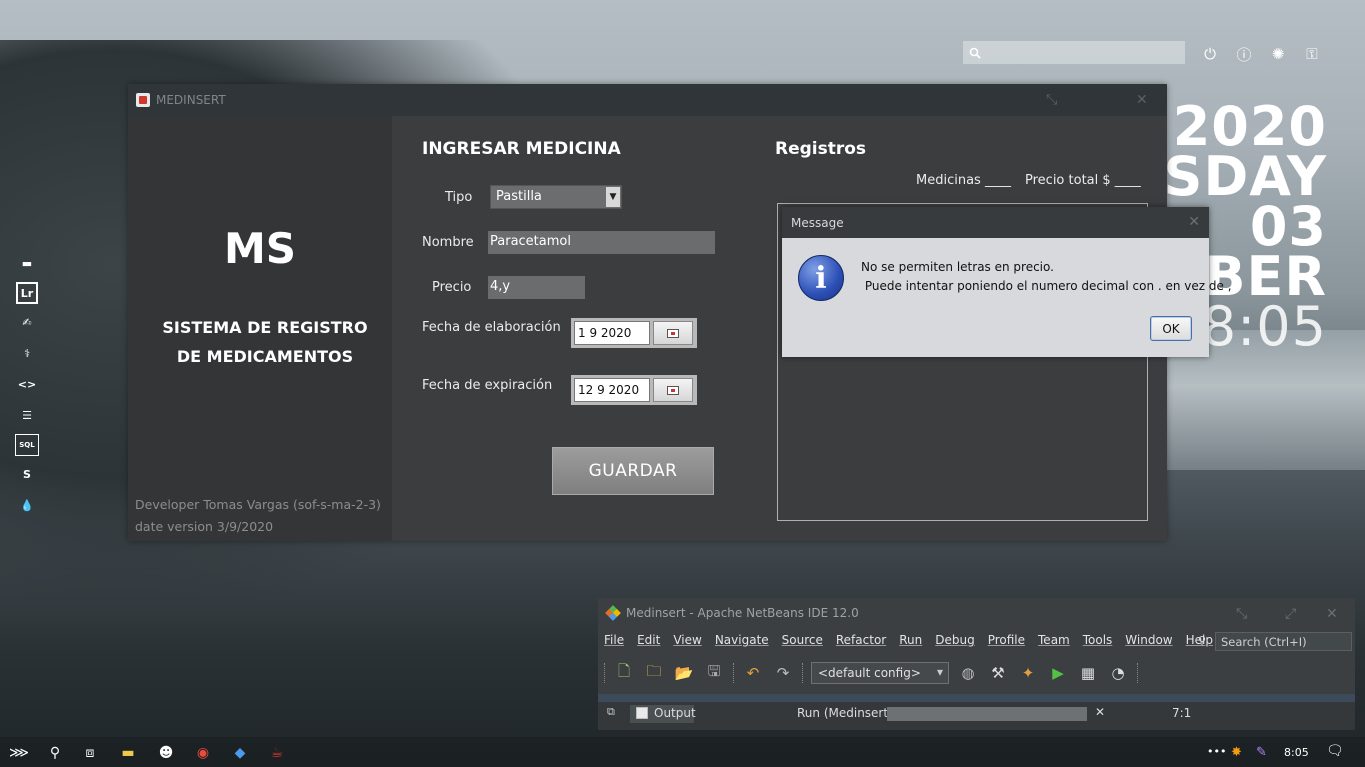  I want to click on precio-label: Precio, so click(452, 287).